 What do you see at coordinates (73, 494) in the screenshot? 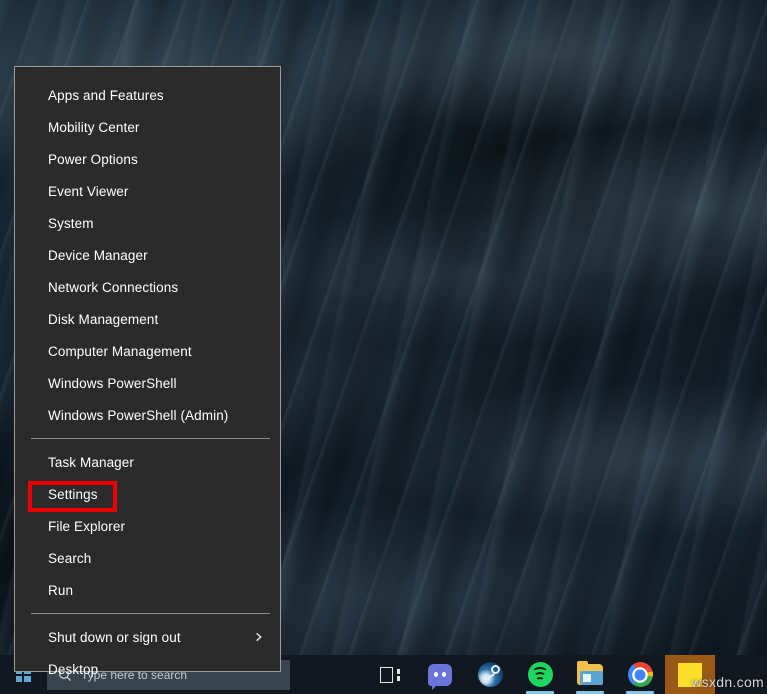
I see `menu-item-label: Settings` at bounding box center [73, 494].